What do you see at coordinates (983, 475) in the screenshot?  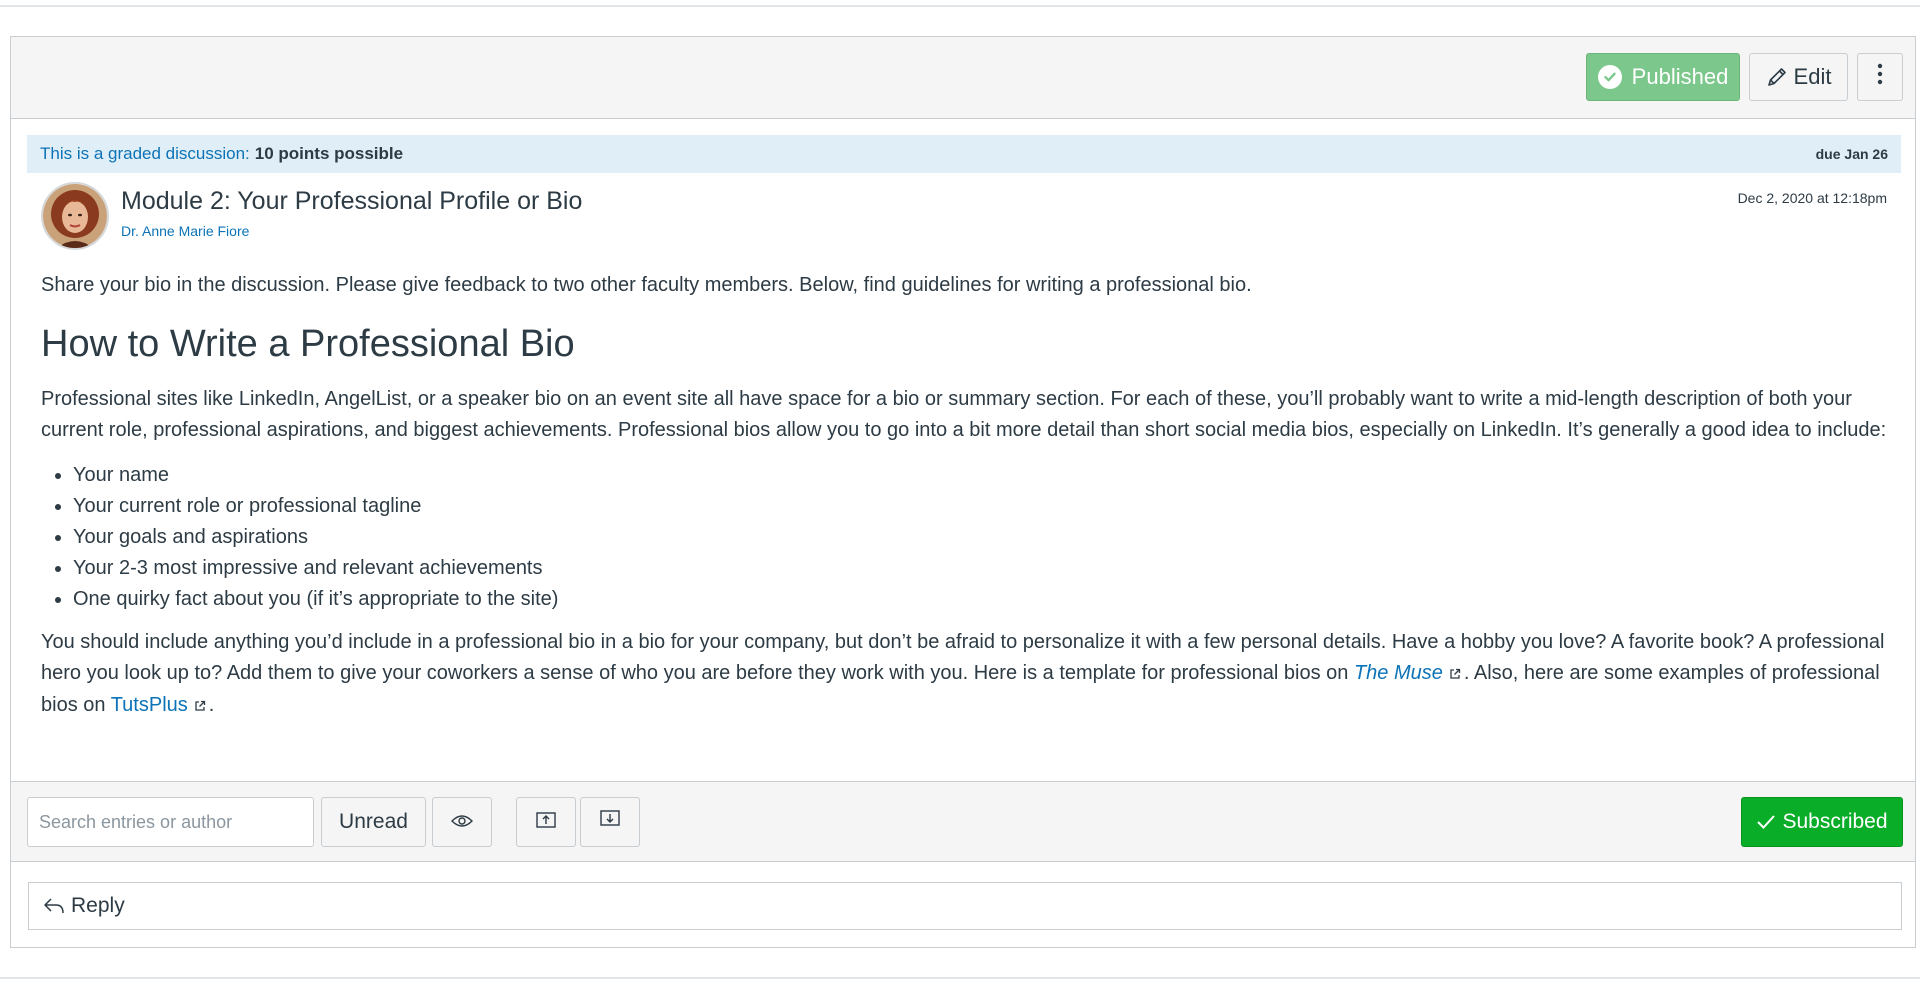 I see `list-item: Your name` at bounding box center [983, 475].